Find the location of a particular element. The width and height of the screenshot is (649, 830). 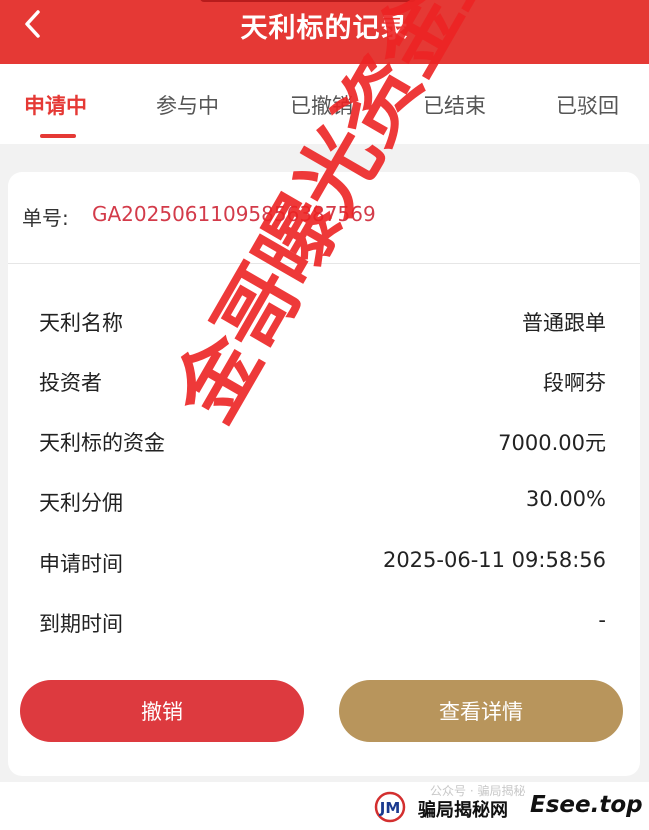

field-label: 天利名称 is located at coordinates (81, 323).